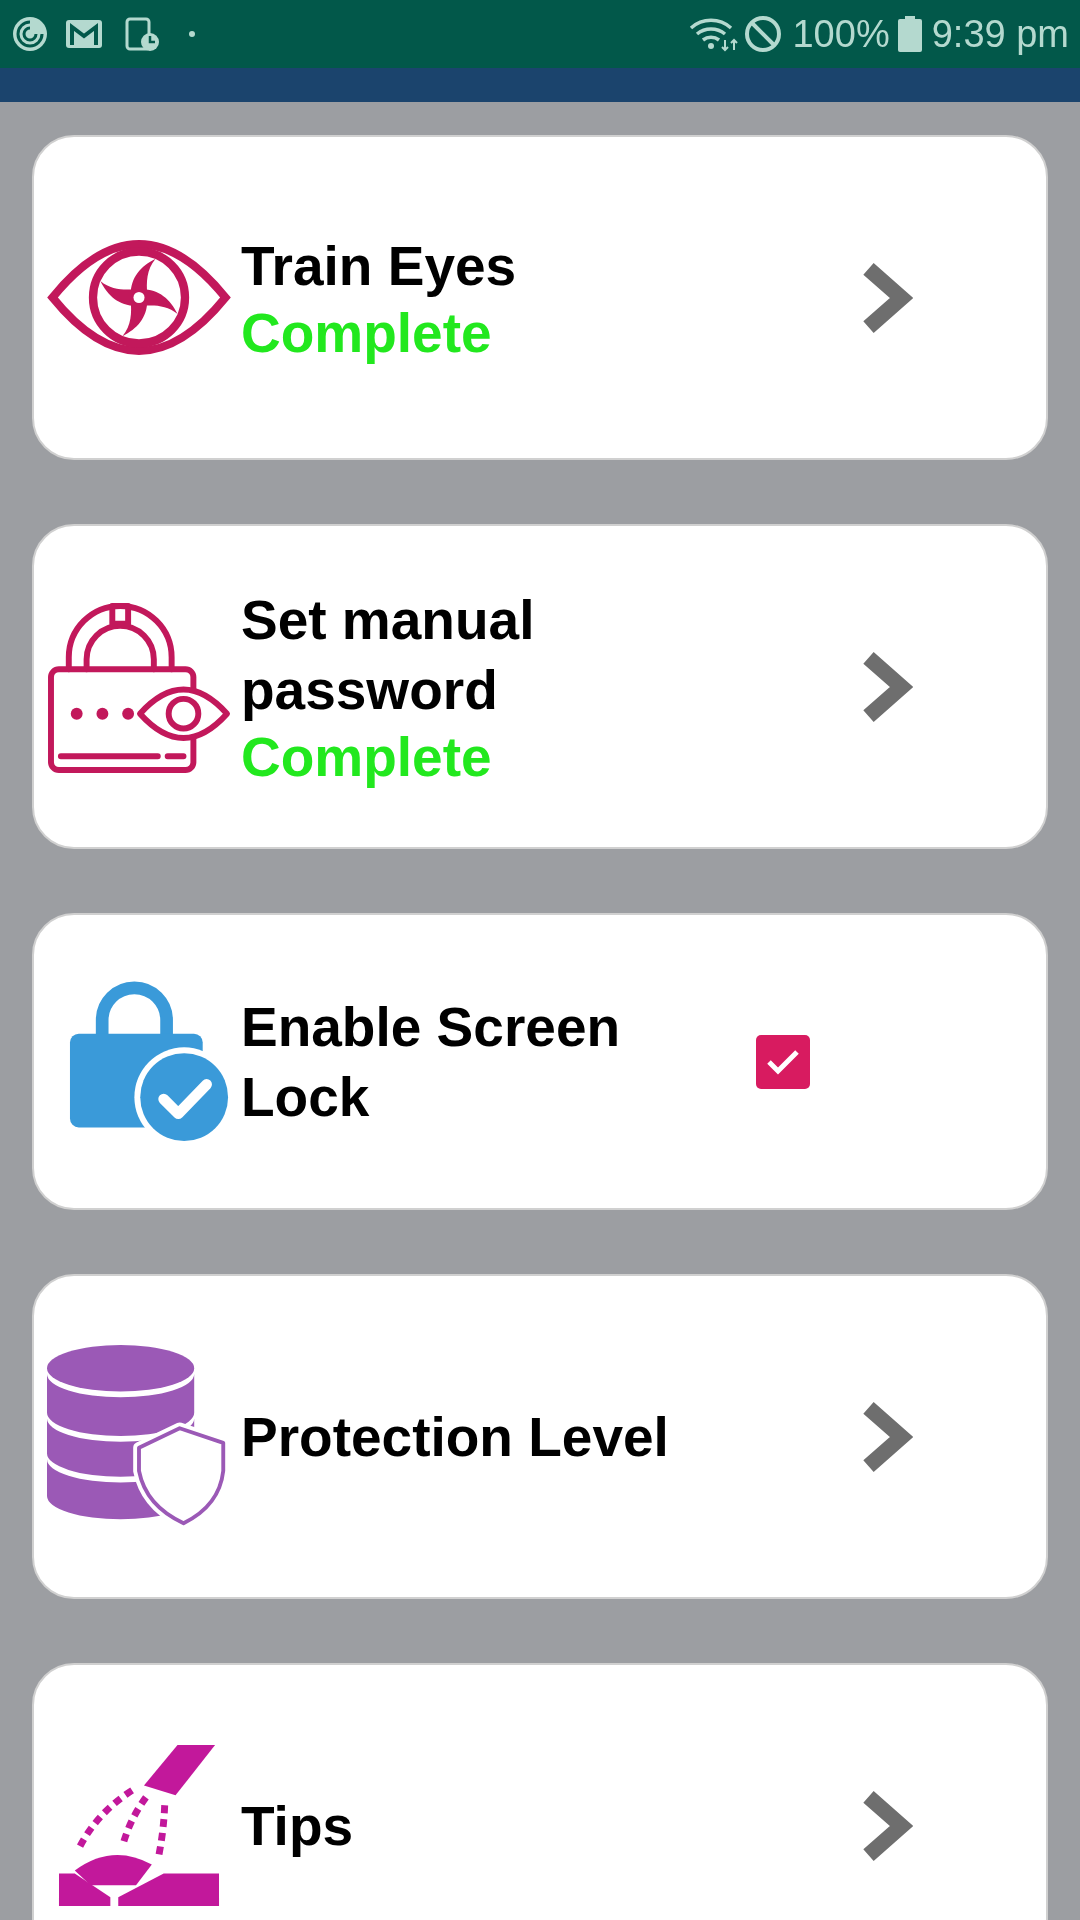  I want to click on item-title: Set manual password, so click(388, 655).